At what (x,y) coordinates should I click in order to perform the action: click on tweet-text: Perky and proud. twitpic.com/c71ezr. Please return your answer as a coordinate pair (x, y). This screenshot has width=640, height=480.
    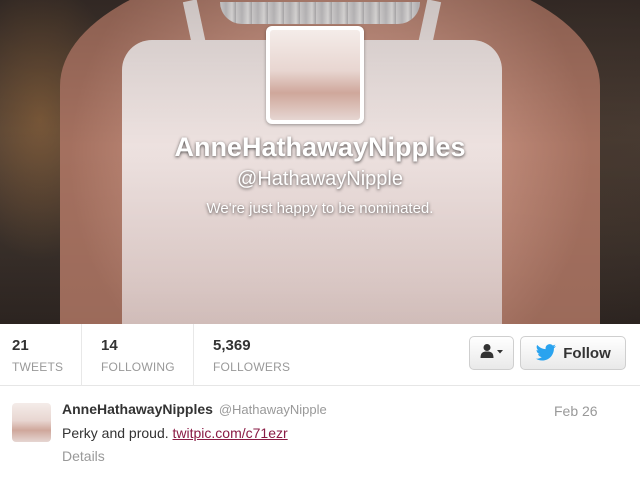
    Looking at the image, I should click on (175, 433).